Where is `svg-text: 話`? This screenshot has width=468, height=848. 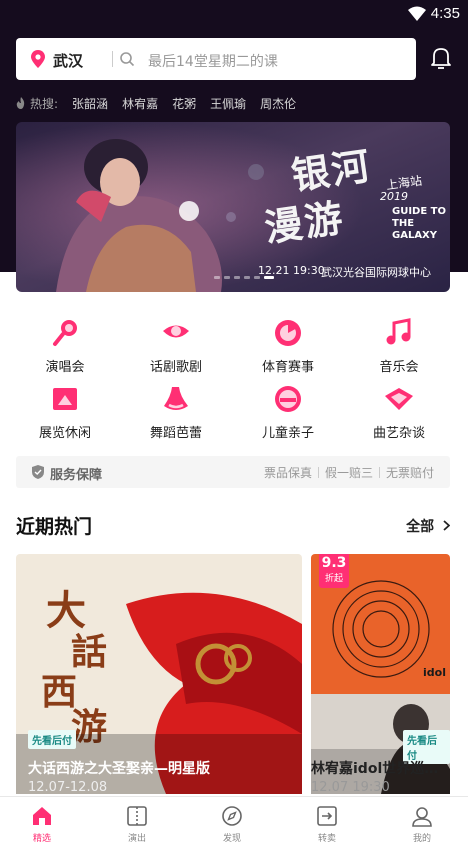 svg-text: 話 is located at coordinates (89, 652).